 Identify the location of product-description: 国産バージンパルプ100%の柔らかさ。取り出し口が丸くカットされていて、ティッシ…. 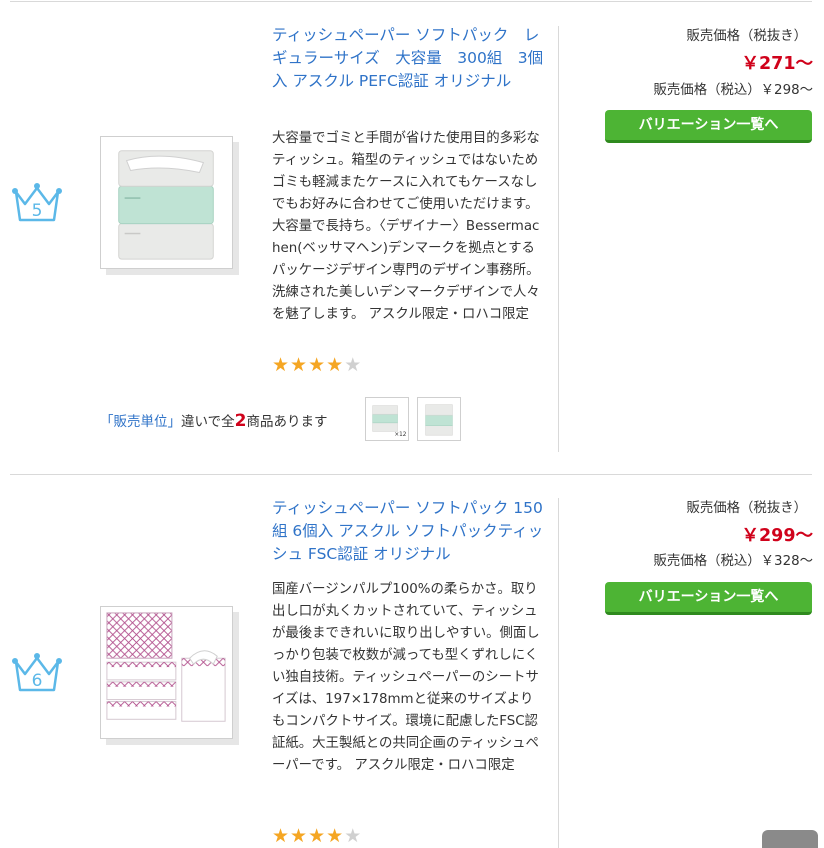
(406, 677).